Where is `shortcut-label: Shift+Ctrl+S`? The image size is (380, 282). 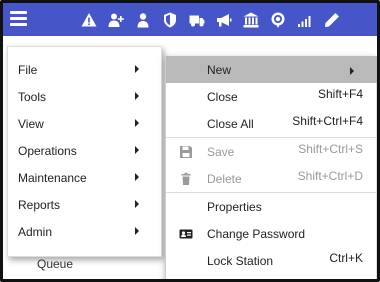 shortcut-label: Shift+Ctrl+S is located at coordinates (330, 149).